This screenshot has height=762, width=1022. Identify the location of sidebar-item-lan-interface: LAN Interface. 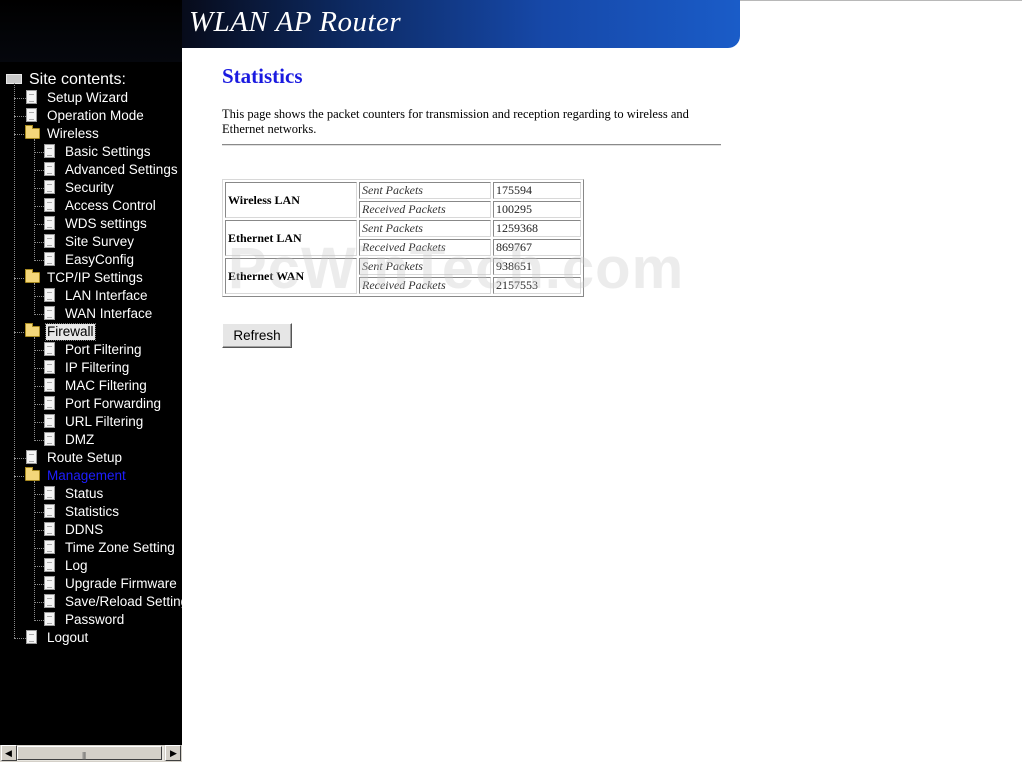
(91, 296).